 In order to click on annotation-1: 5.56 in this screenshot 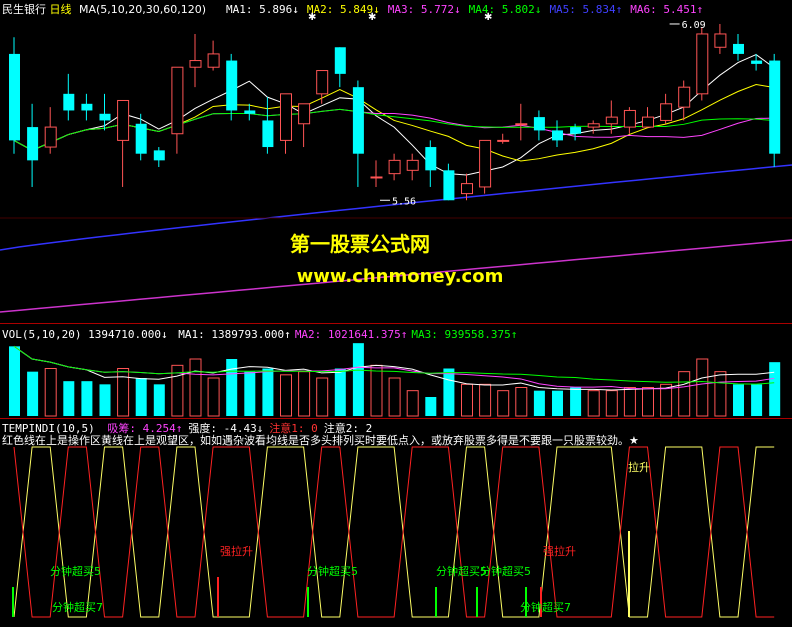, I will do `click(404, 201)`.